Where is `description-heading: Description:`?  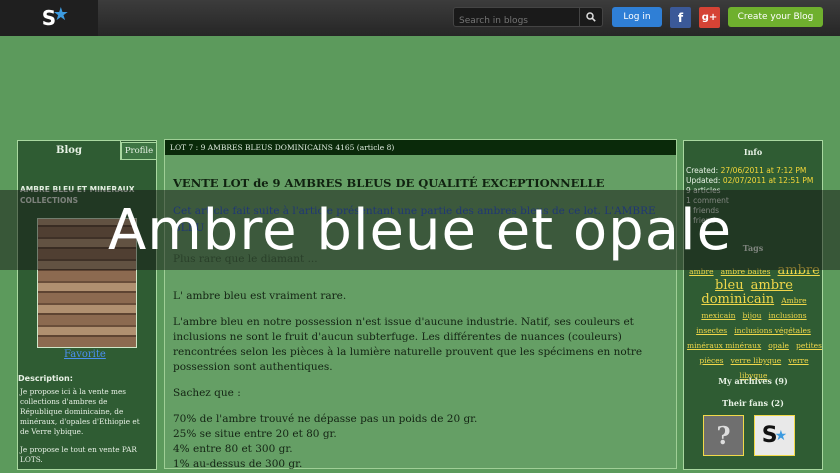 description-heading: Description: is located at coordinates (45, 378).